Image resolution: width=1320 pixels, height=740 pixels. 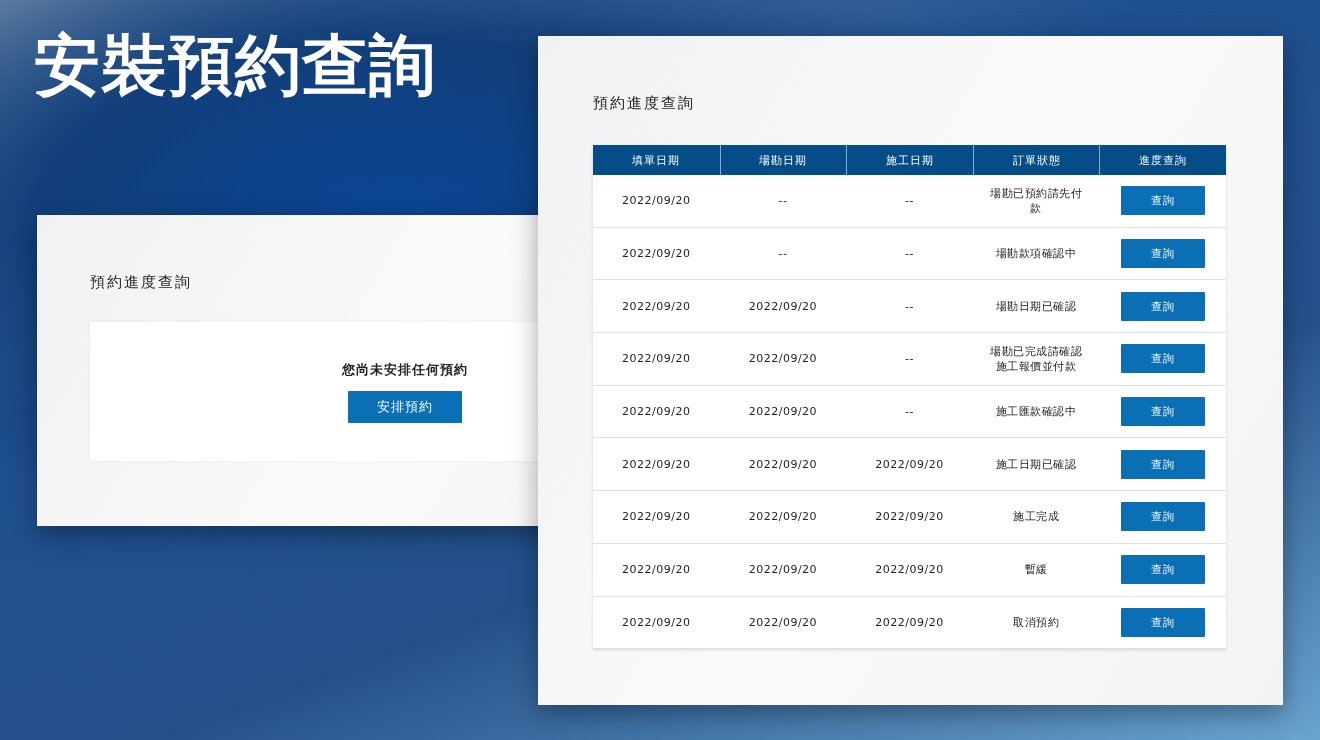 What do you see at coordinates (1036, 254) in the screenshot?
I see `table-cell: 場勘款項確認中` at bounding box center [1036, 254].